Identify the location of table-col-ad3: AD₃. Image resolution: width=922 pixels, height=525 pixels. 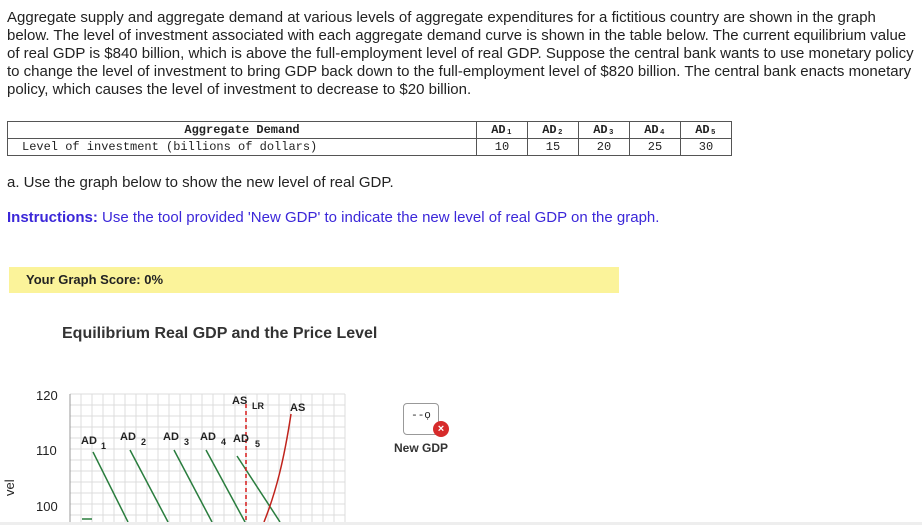
(604, 130).